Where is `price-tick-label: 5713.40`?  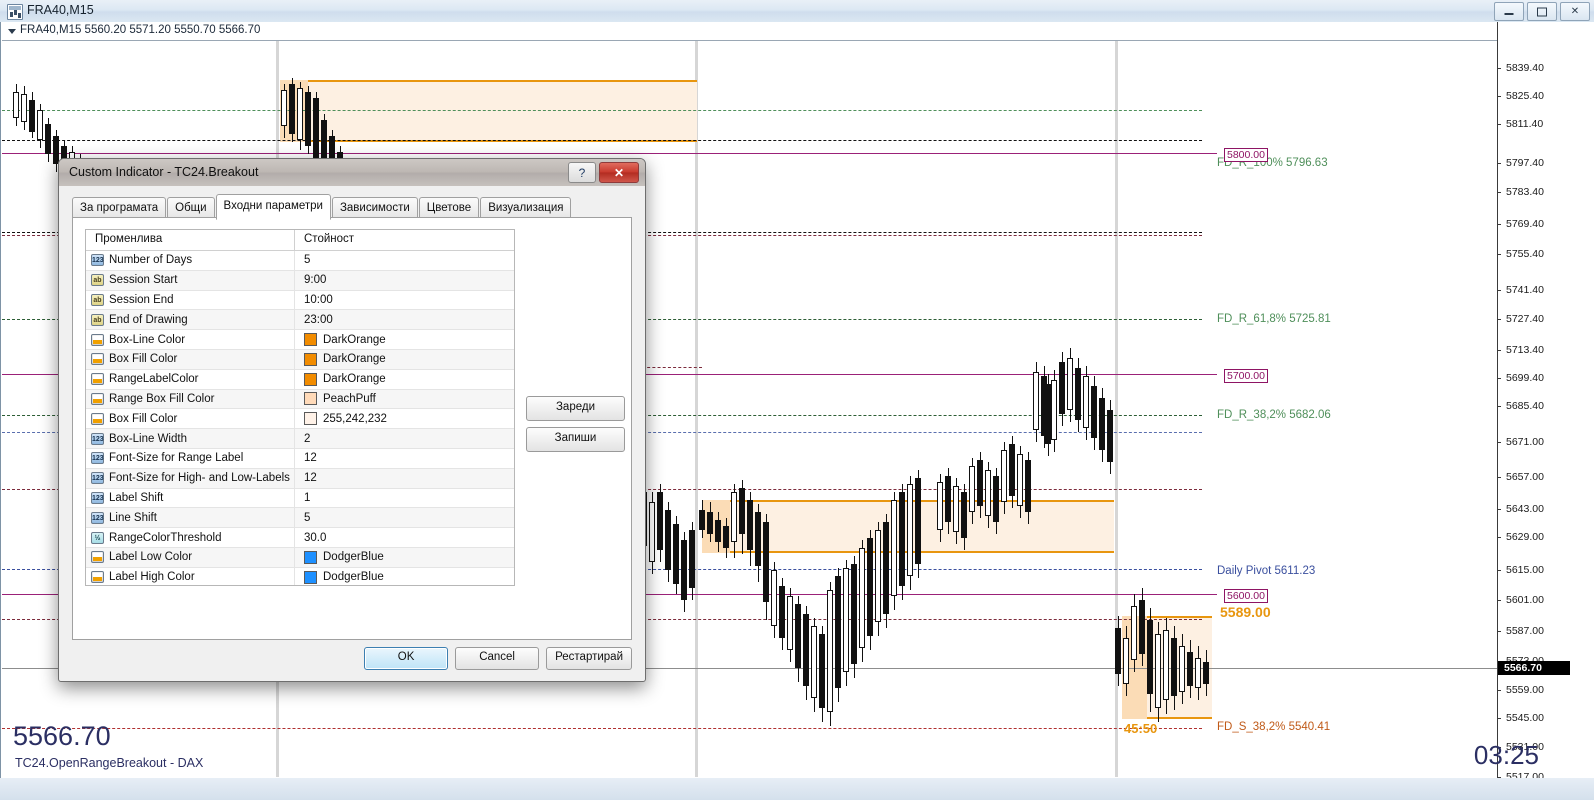
price-tick-label: 5713.40 is located at coordinates (1525, 350).